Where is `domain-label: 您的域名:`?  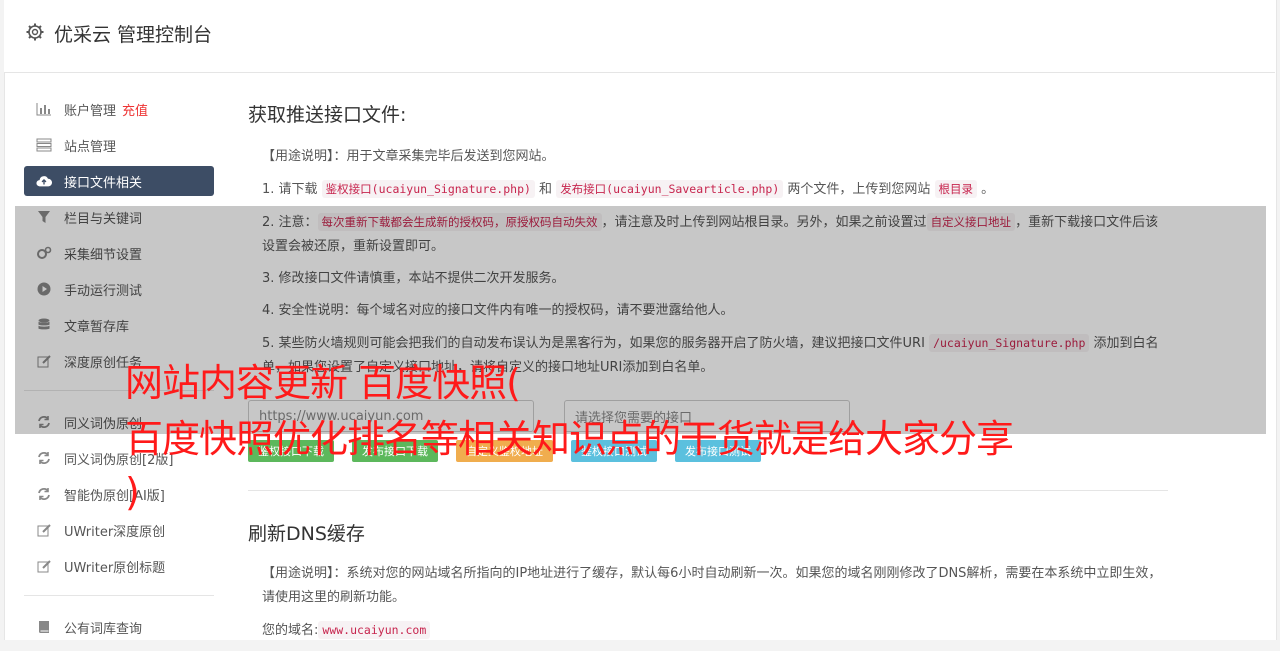
domain-label: 您的域名: is located at coordinates (290, 630).